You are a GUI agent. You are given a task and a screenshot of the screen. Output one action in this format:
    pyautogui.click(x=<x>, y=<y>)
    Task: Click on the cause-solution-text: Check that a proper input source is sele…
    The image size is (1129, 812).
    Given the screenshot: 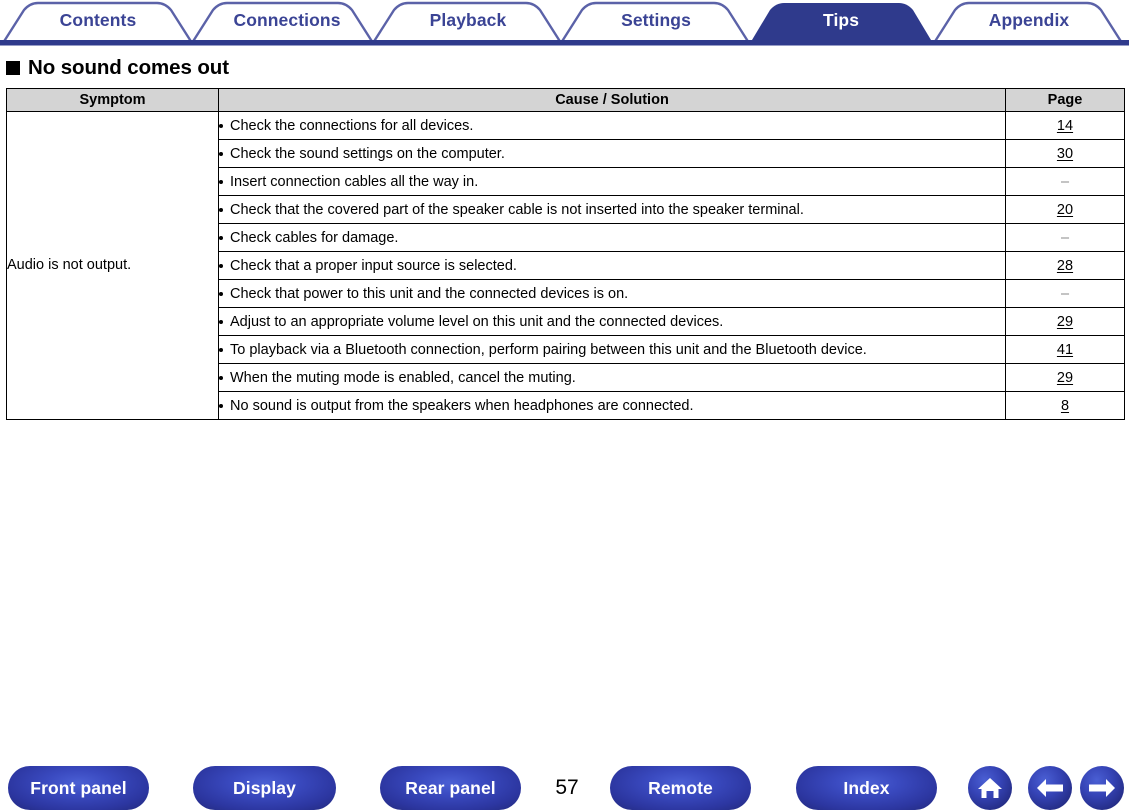 What is the action you would take?
    pyautogui.click(x=373, y=265)
    